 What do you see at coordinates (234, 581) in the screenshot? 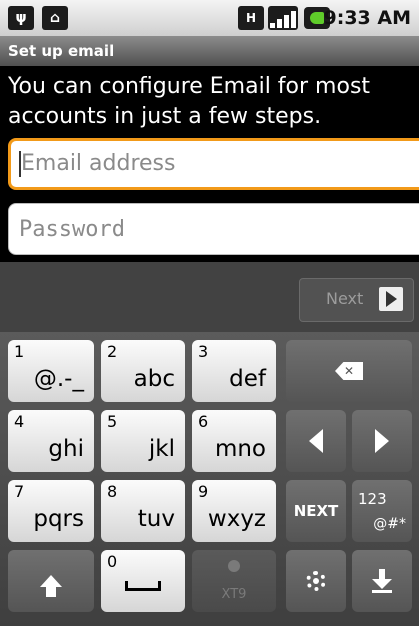
I see `xt9-key: XT9` at bounding box center [234, 581].